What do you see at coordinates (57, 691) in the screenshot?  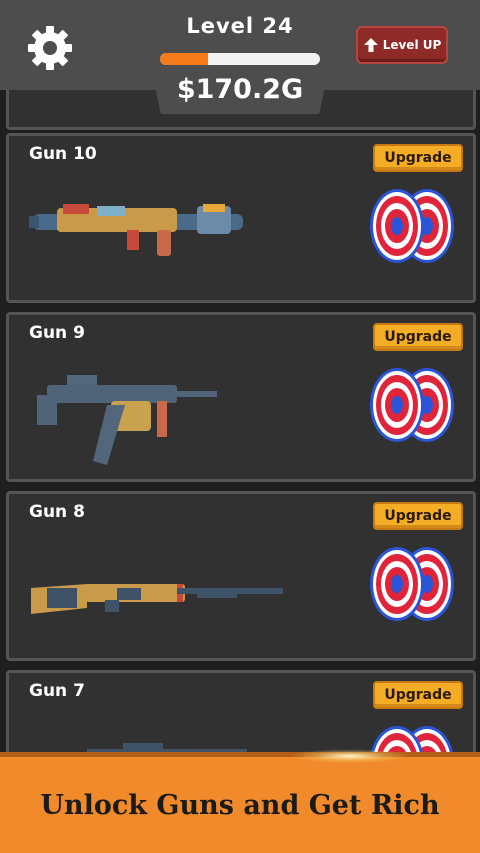 I see `gun-name: Gun 7` at bounding box center [57, 691].